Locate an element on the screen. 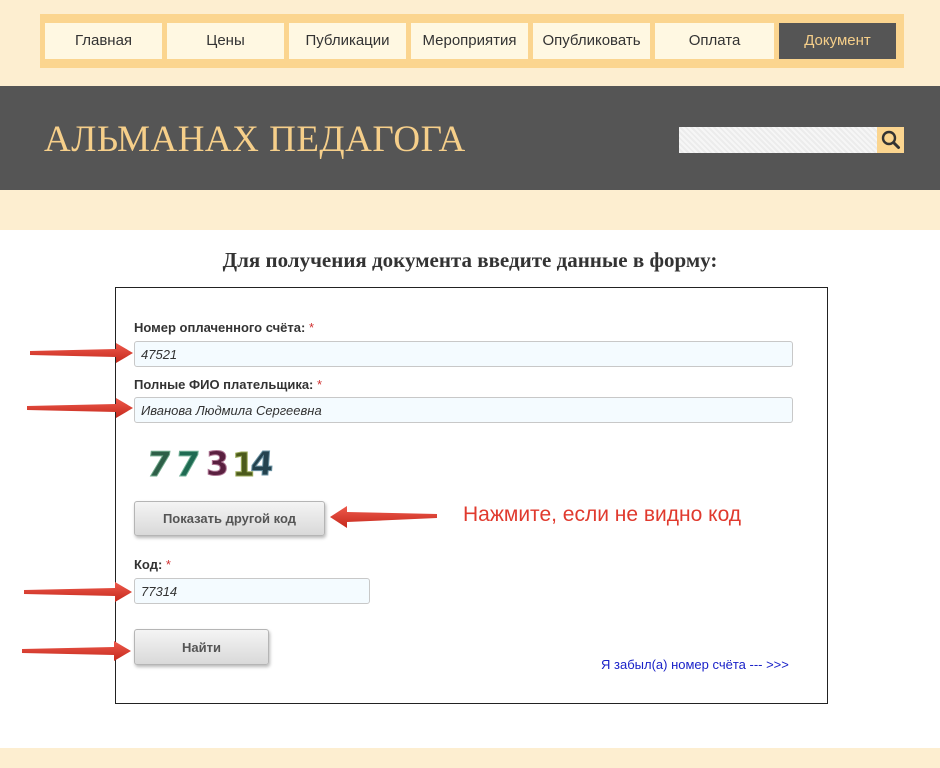  captcha-char: 3 is located at coordinates (217, 463).